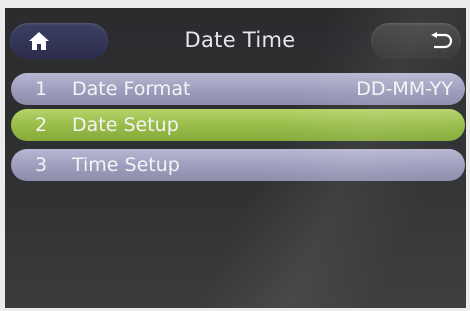  I want to click on back-button, so click(416, 41).